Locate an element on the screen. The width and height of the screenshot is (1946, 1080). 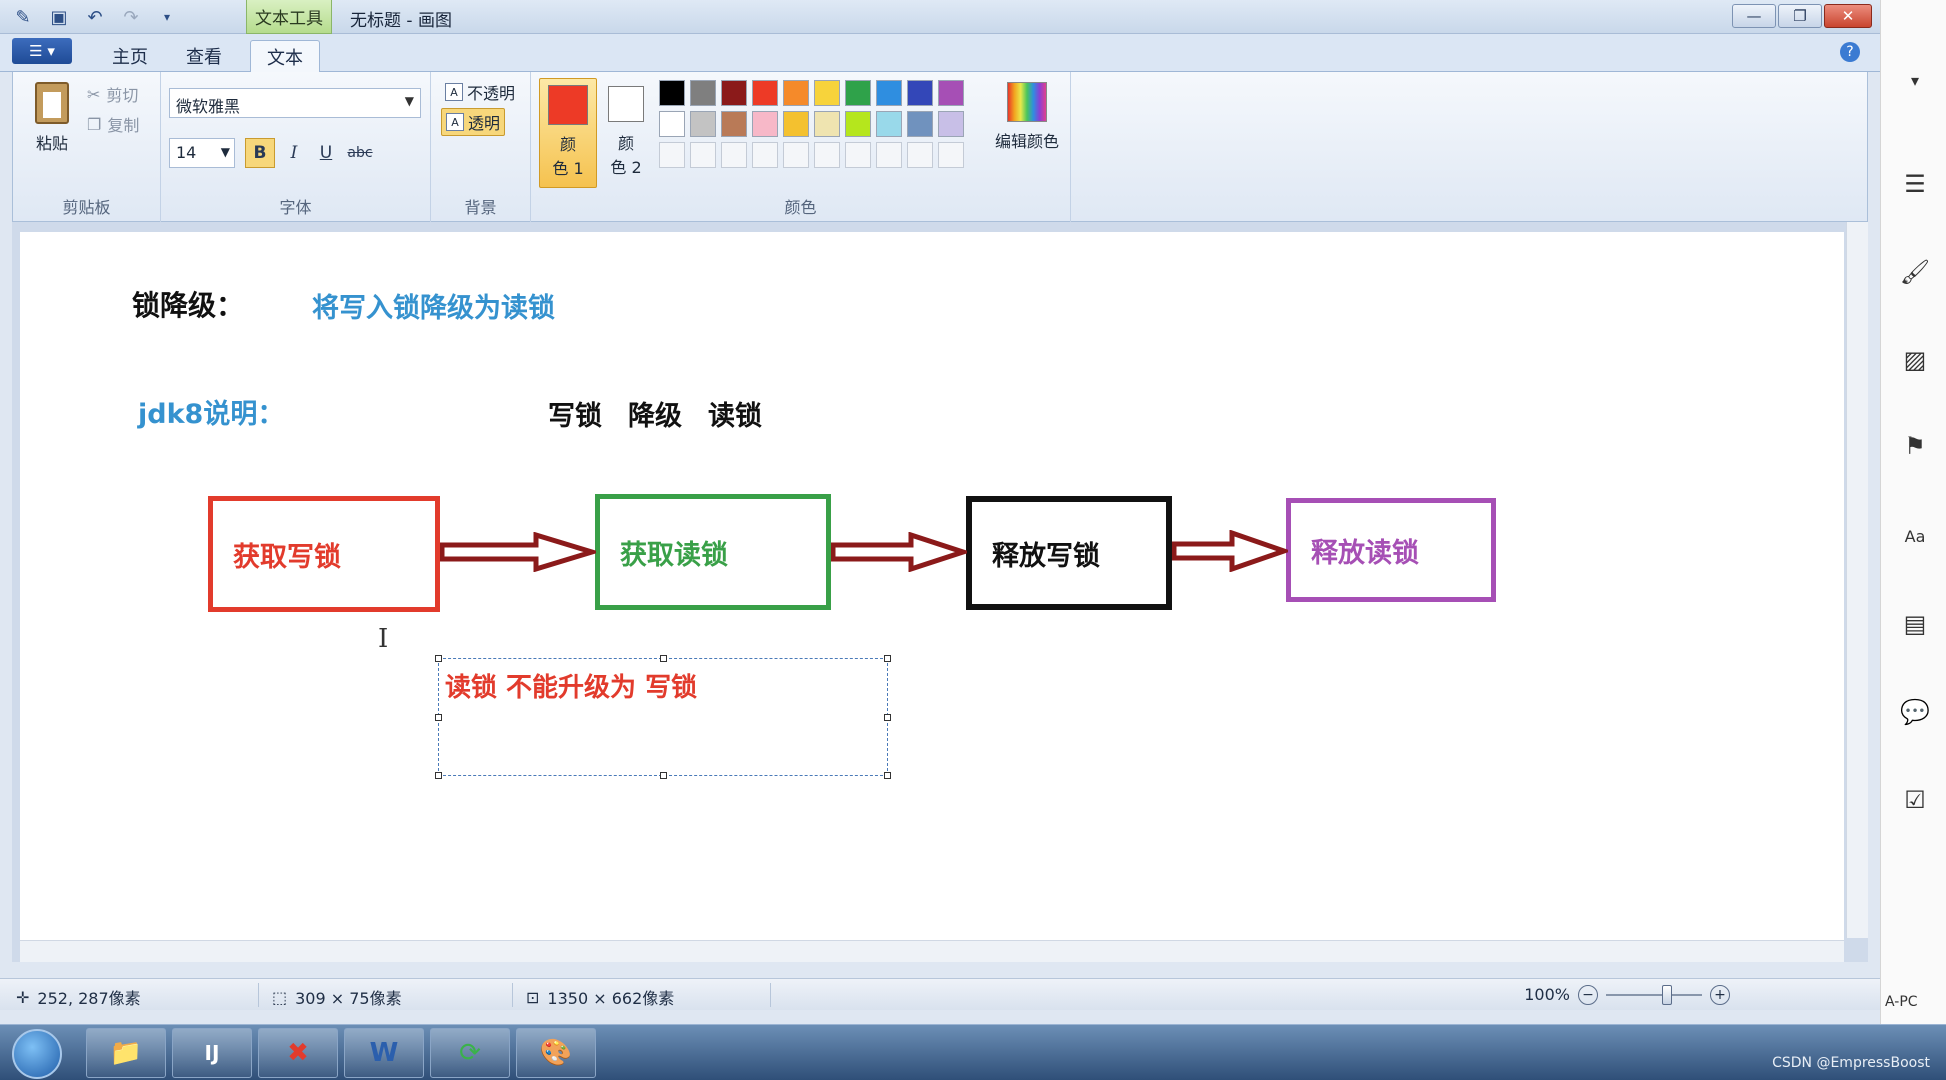
tab-text: 文本 is located at coordinates (285, 56).